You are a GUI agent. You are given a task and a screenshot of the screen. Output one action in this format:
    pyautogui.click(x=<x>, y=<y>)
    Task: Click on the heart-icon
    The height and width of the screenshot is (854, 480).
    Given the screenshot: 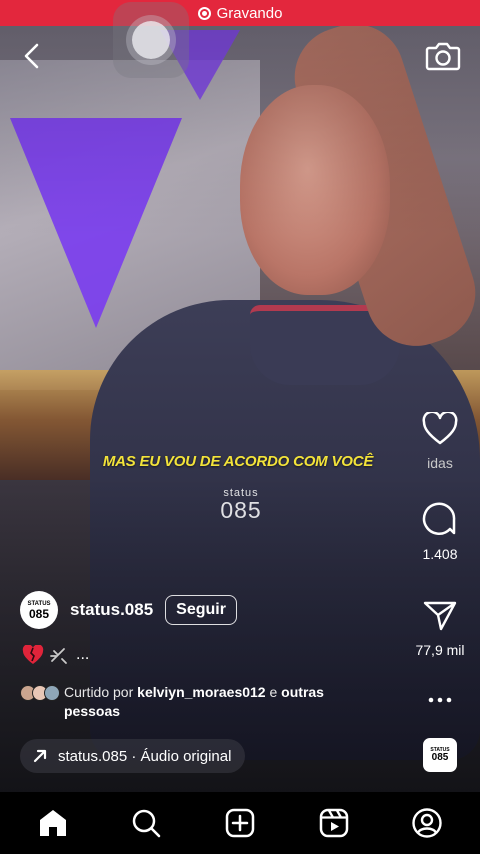 What is the action you would take?
    pyautogui.click(x=440, y=428)
    